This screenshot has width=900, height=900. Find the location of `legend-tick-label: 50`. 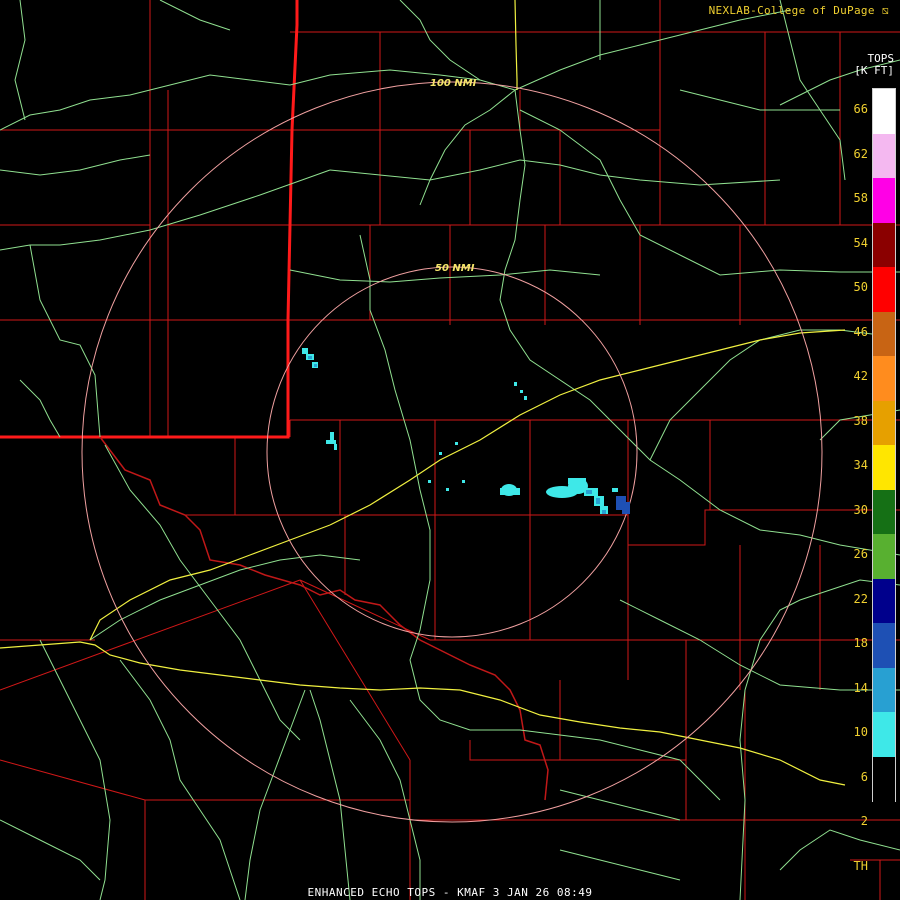

legend-tick-label: 50 is located at coordinates (860, 287).